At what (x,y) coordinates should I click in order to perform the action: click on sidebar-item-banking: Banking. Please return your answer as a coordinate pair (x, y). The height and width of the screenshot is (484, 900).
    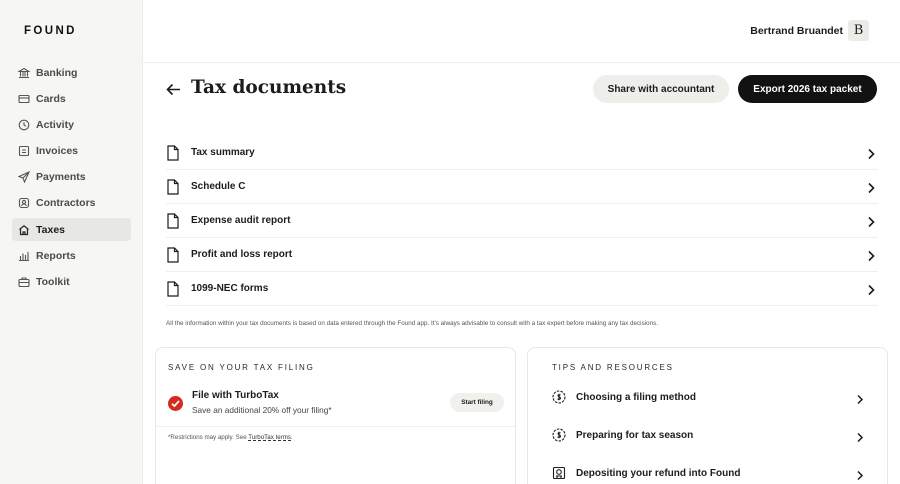
    Looking at the image, I should click on (71, 72).